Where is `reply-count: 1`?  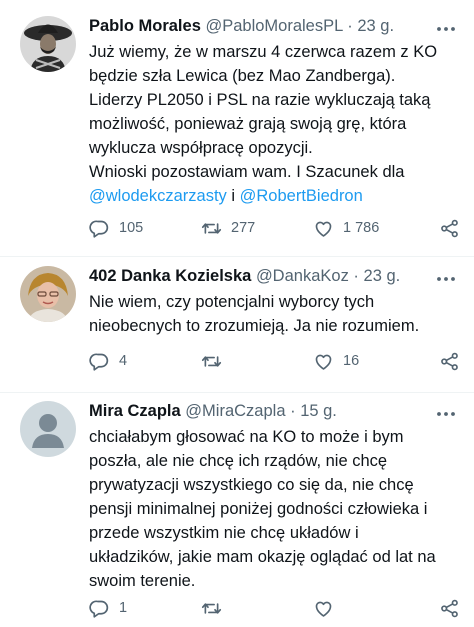
reply-count: 1 is located at coordinates (123, 608).